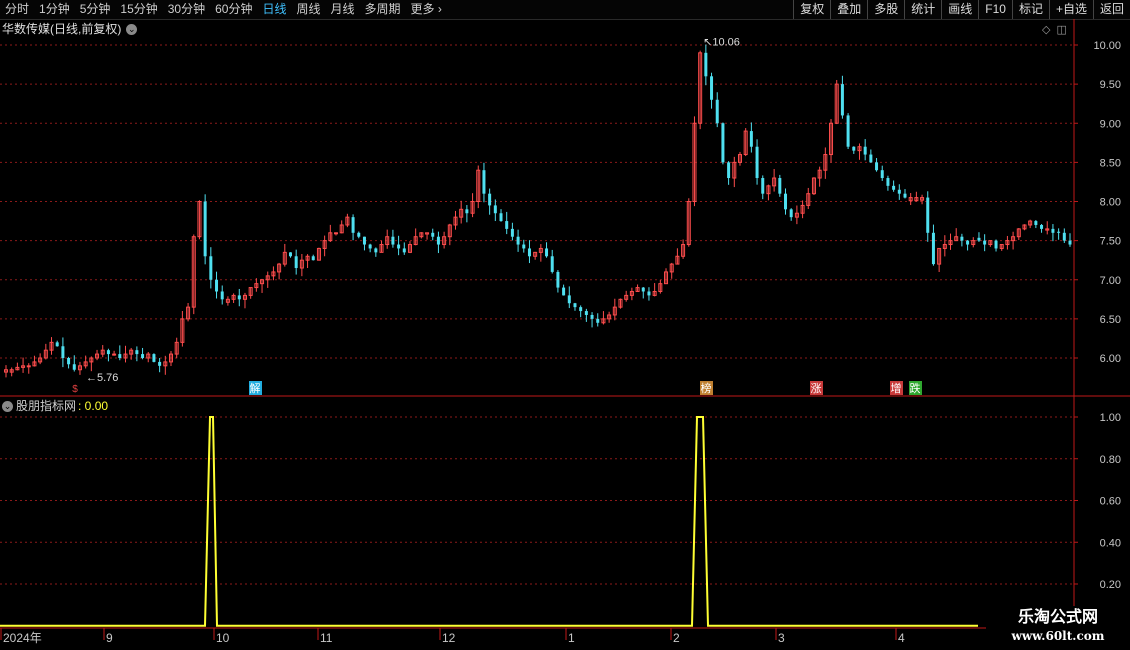  What do you see at coordinates (1110, 585) in the screenshot?
I see `indicator-axis-label: 0.20` at bounding box center [1110, 585].